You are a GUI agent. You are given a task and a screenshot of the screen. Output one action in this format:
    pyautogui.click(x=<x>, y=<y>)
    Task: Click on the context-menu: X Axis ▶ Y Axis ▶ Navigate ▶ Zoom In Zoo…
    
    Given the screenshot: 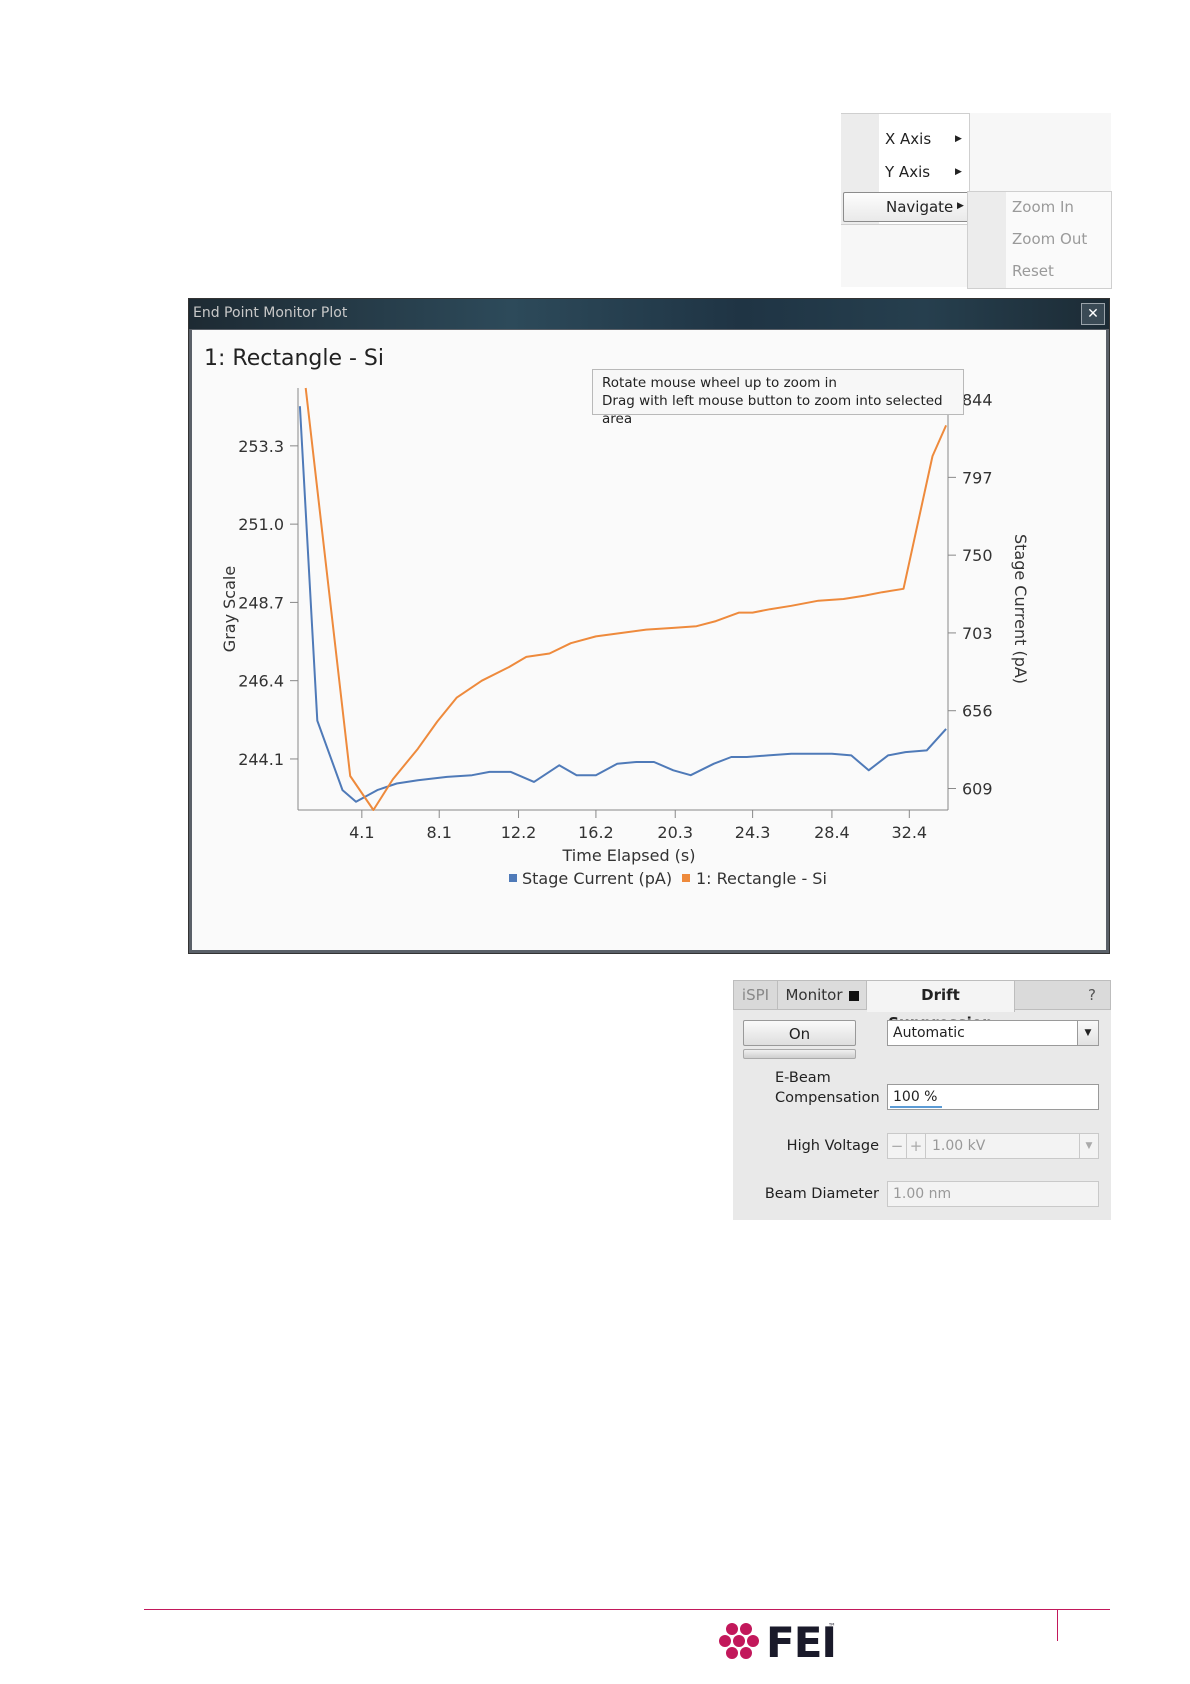 What is the action you would take?
    pyautogui.click(x=976, y=201)
    